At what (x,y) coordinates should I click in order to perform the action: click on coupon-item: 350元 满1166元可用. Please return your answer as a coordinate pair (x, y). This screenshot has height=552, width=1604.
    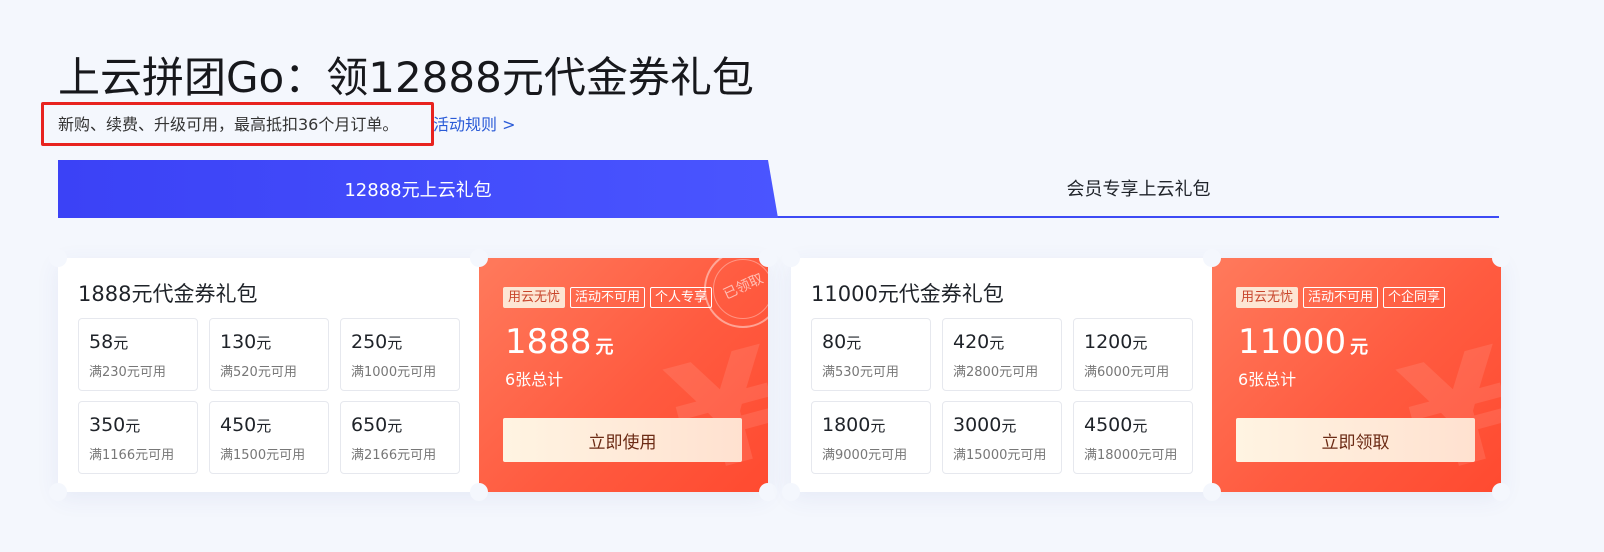
    Looking at the image, I should click on (138, 437).